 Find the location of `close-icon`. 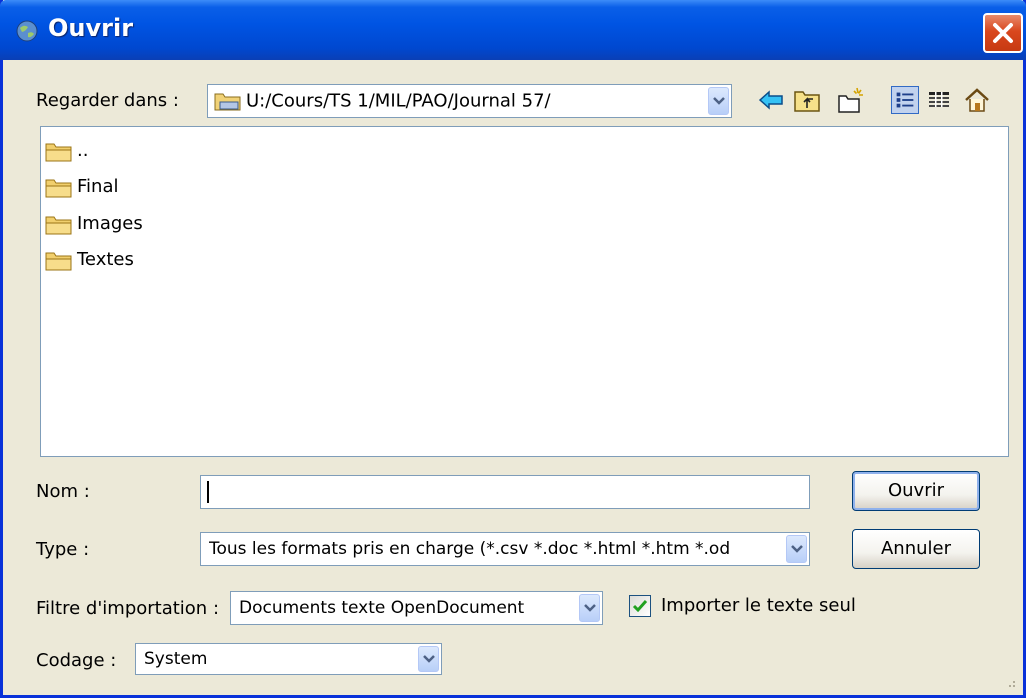

close-icon is located at coordinates (1003, 33).